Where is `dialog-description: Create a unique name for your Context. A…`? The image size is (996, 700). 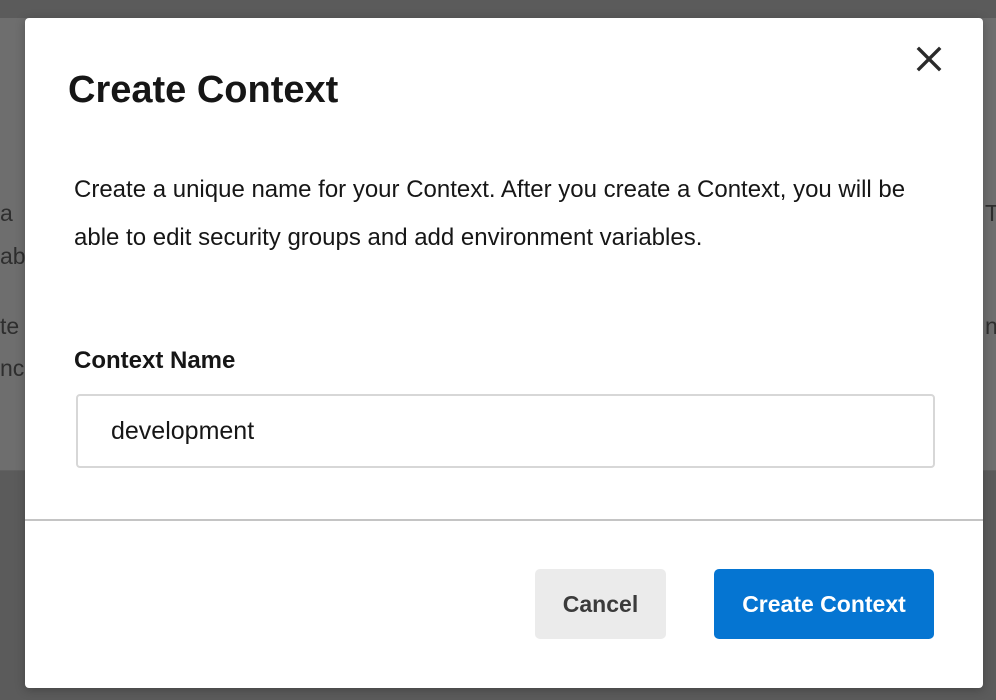 dialog-description: Create a unique name for your Context. A… is located at coordinates (490, 213).